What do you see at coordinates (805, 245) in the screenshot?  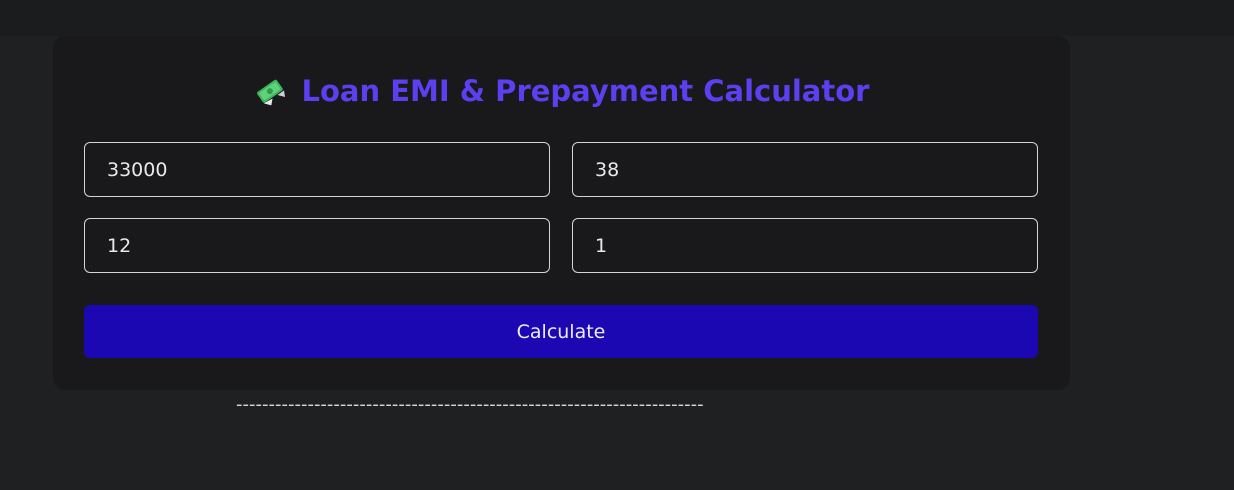 I see `prepayment-input` at bounding box center [805, 245].